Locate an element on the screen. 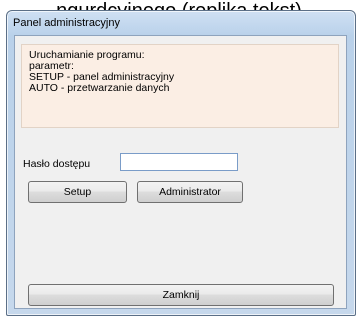  password-field is located at coordinates (179, 162).